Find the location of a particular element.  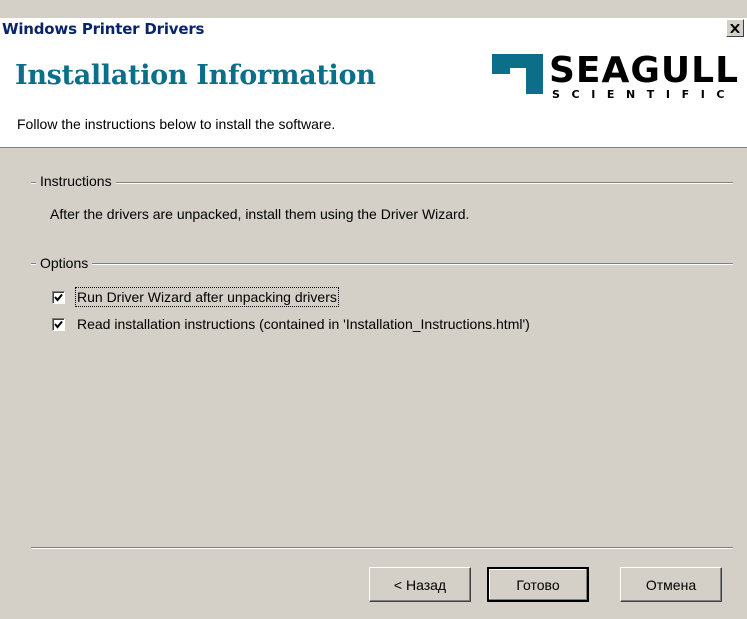

title-bar: Windows Printer Drivers is located at coordinates (373, 28).